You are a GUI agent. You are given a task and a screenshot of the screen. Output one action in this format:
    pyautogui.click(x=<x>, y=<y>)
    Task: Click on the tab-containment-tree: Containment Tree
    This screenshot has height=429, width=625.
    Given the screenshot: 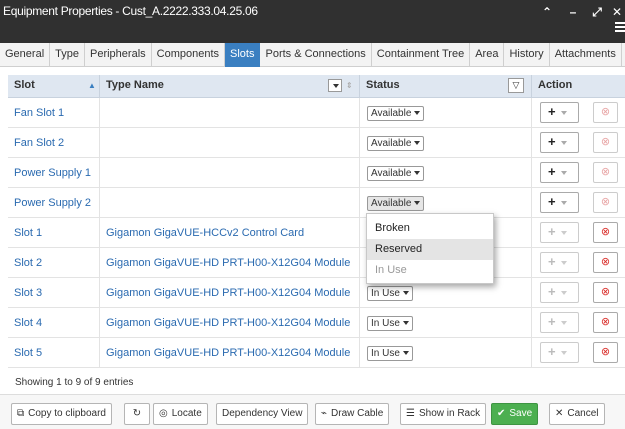 What is the action you would take?
    pyautogui.click(x=421, y=55)
    